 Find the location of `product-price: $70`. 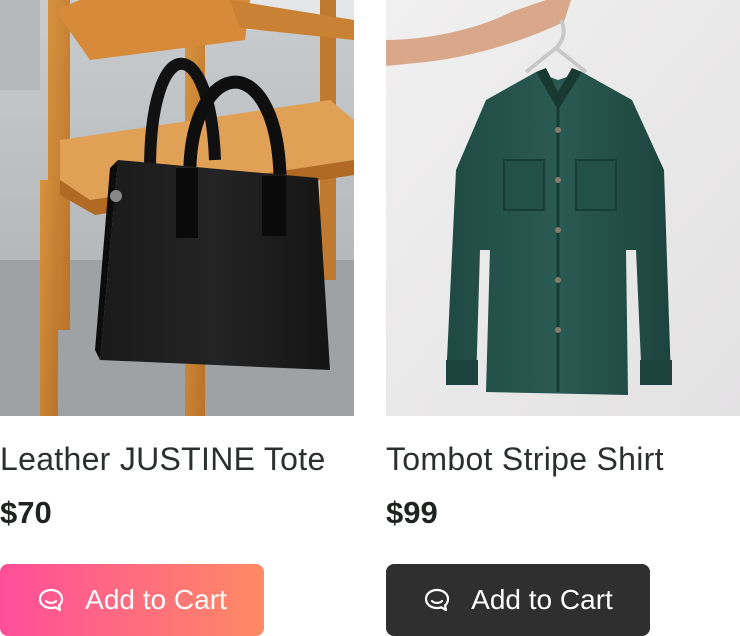

product-price: $70 is located at coordinates (26, 512).